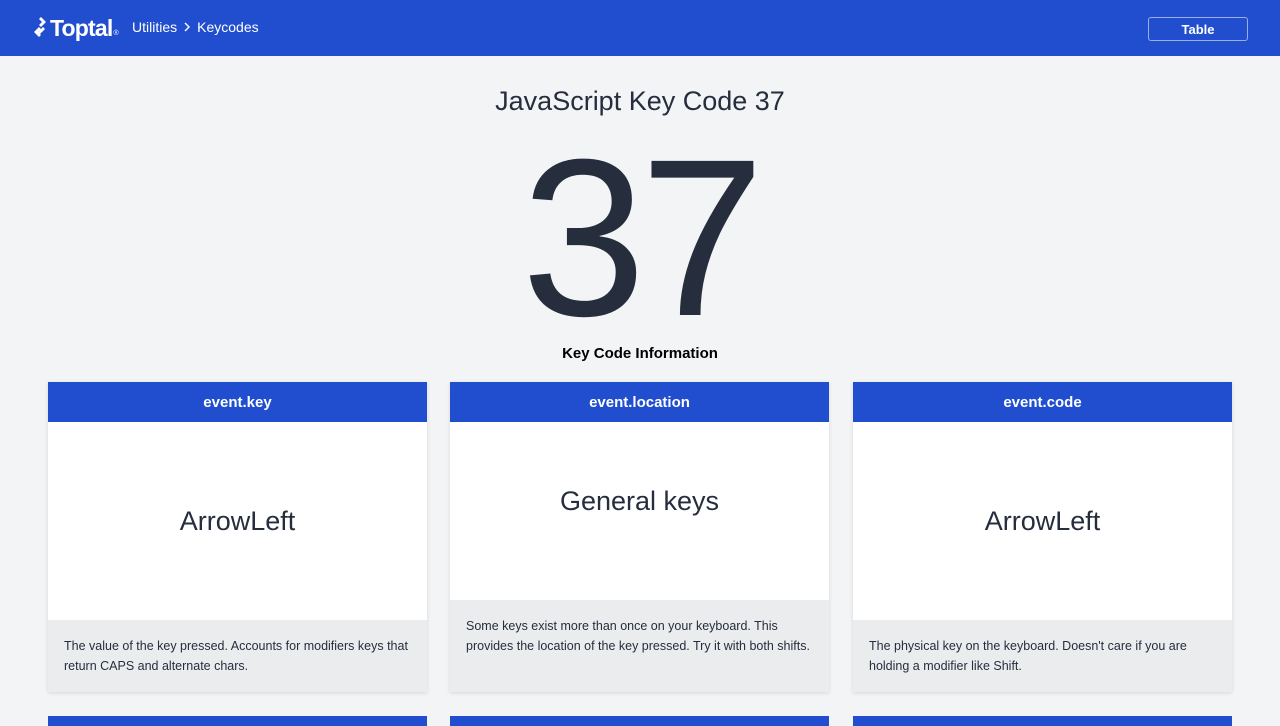 The width and height of the screenshot is (1280, 726). I want to click on top-navigation-bar: Toptal ® Utilities Keycodes Table, so click(640, 28).